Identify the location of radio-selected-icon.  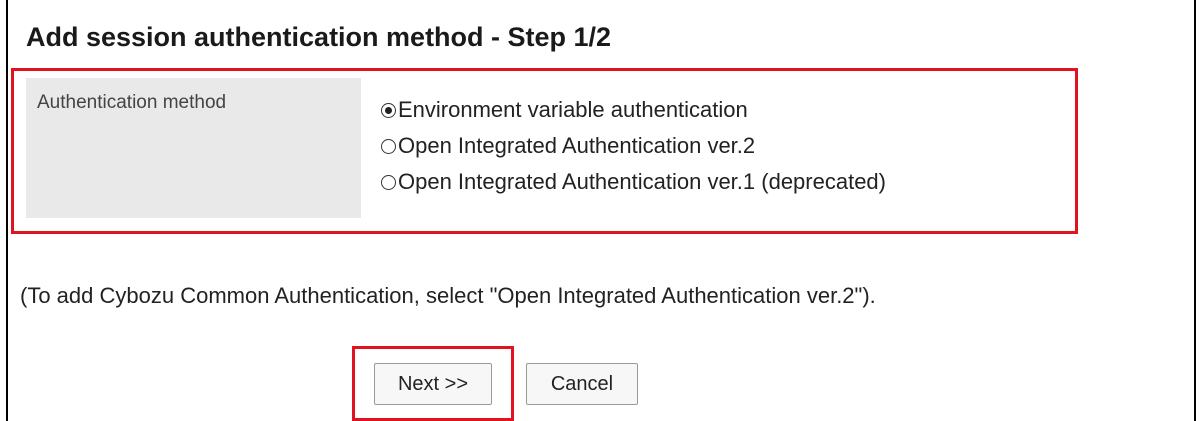
(388, 110).